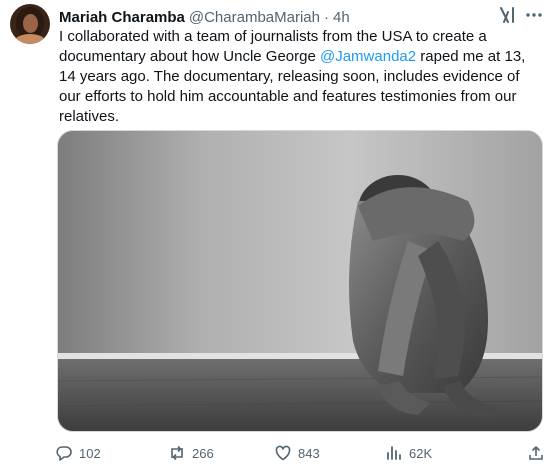 The width and height of the screenshot is (552, 468). Describe the element at coordinates (394, 453) in the screenshot. I see `views-icon` at that location.